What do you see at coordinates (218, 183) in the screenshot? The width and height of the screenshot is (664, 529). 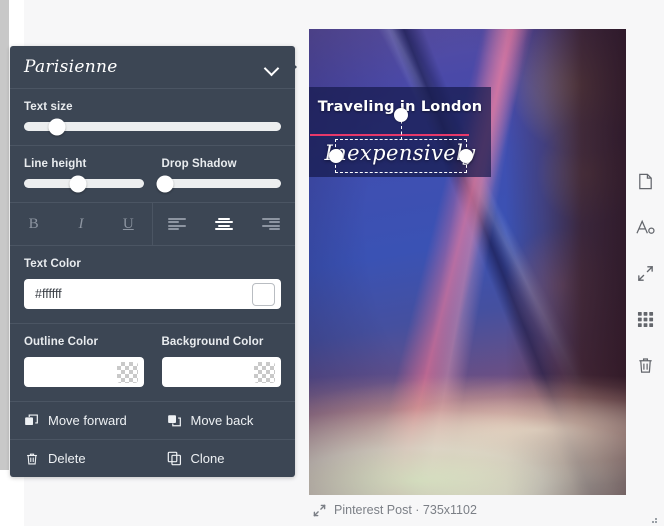 I see `drop-shadow-slider` at bounding box center [218, 183].